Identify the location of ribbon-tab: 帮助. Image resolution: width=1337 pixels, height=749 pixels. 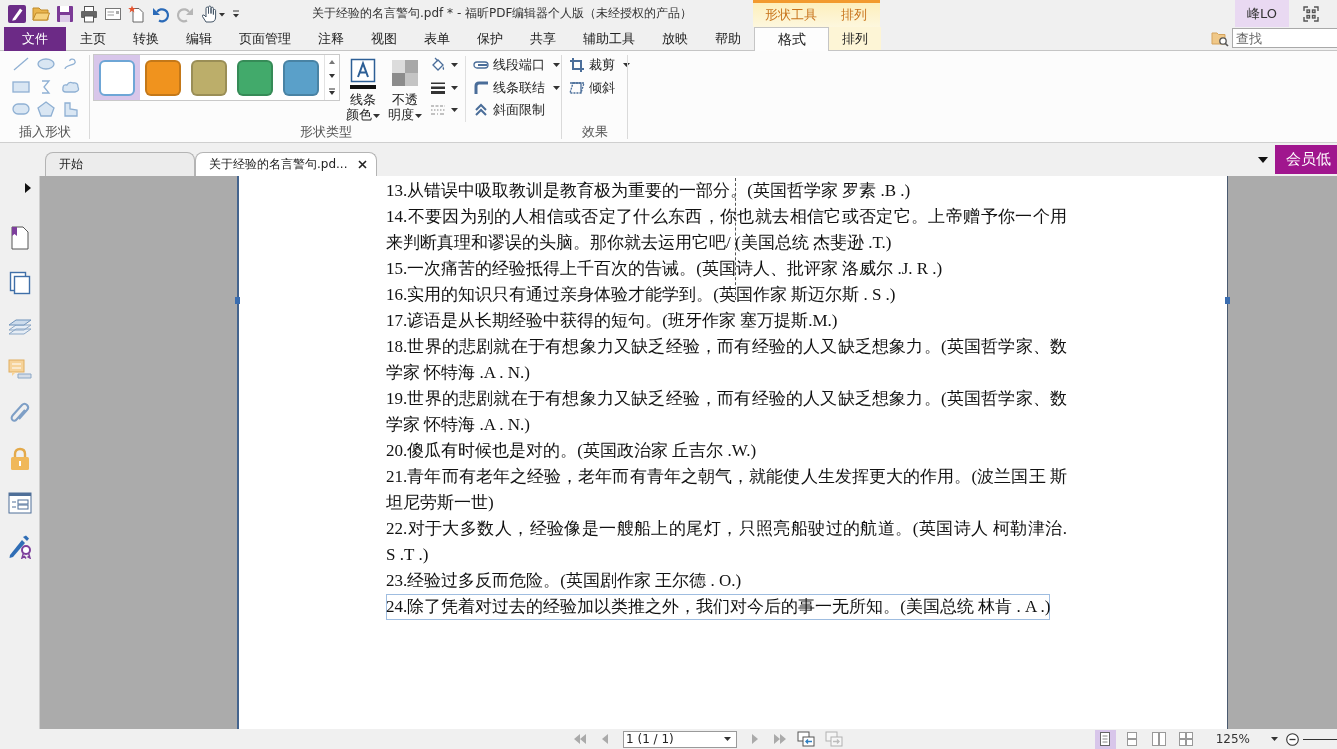
(727, 38).